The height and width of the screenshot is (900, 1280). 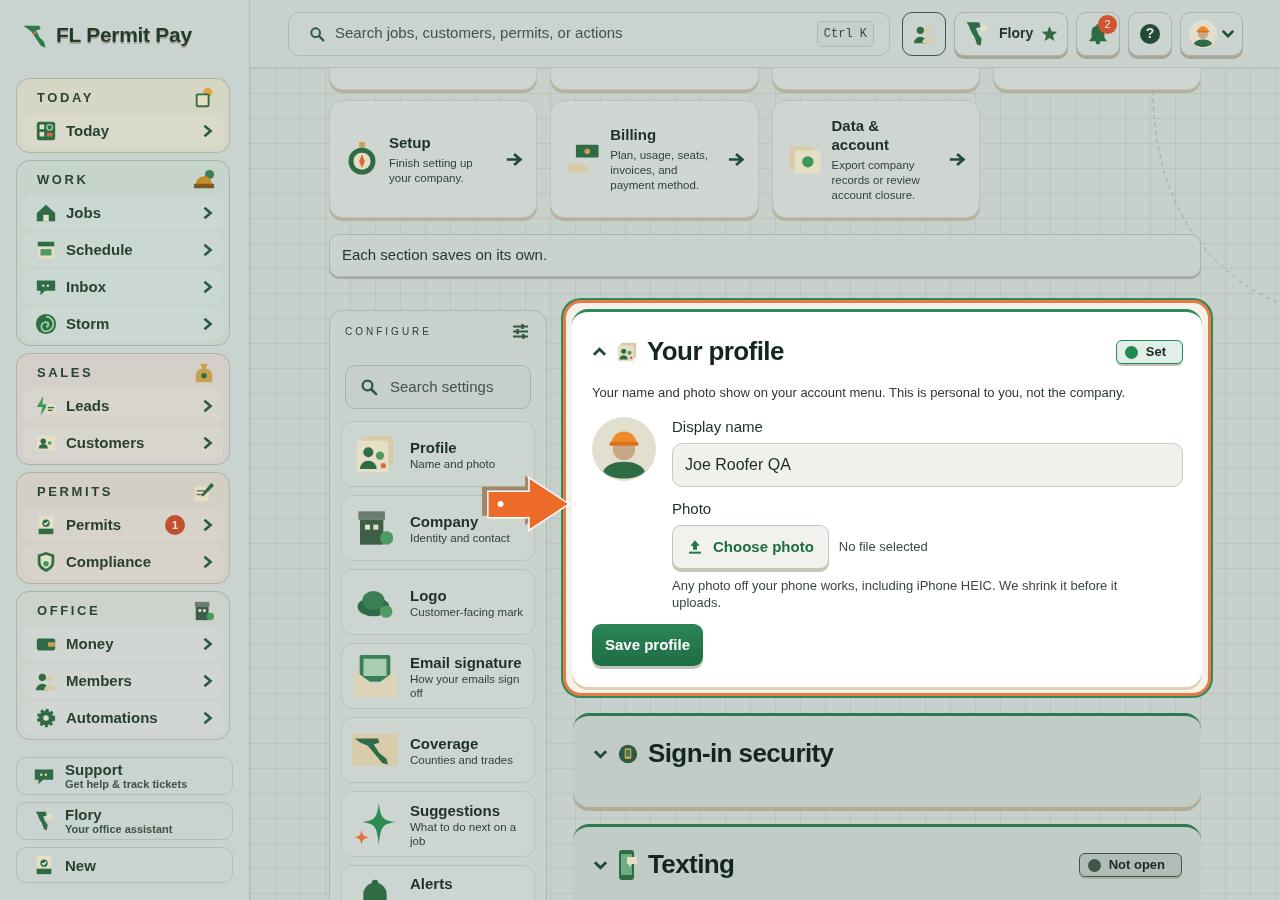 I want to click on nav-item: Members, so click(x=123, y=681).